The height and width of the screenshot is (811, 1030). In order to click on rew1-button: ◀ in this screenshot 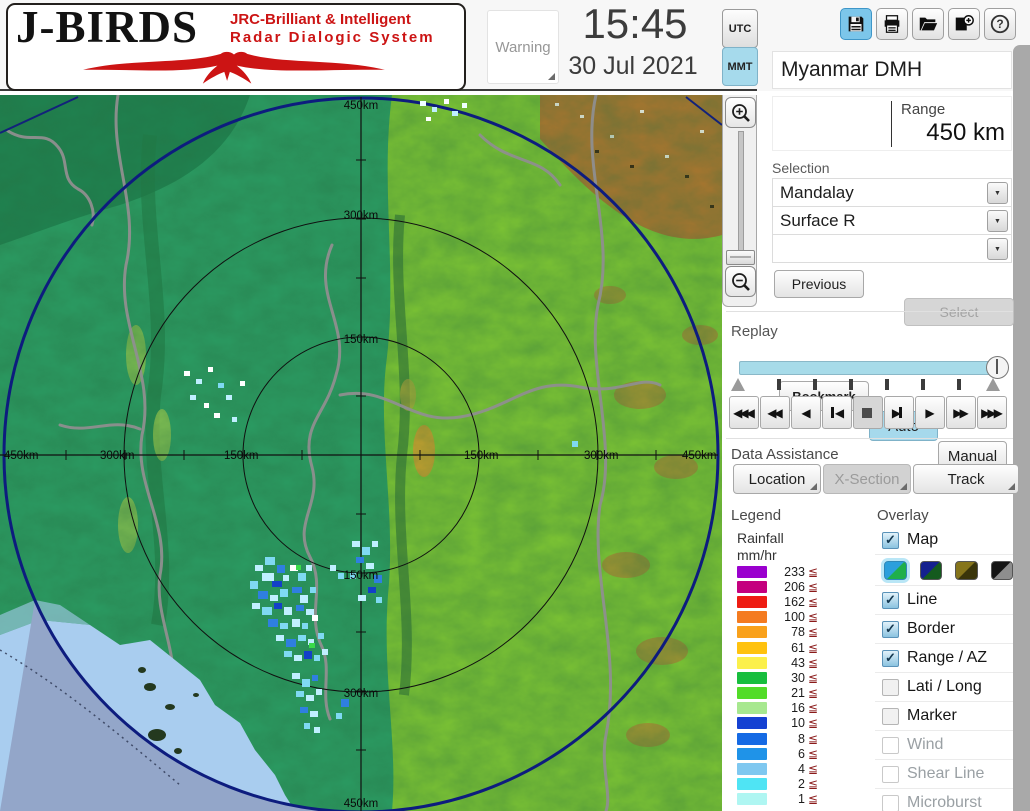, I will do `click(806, 412)`.